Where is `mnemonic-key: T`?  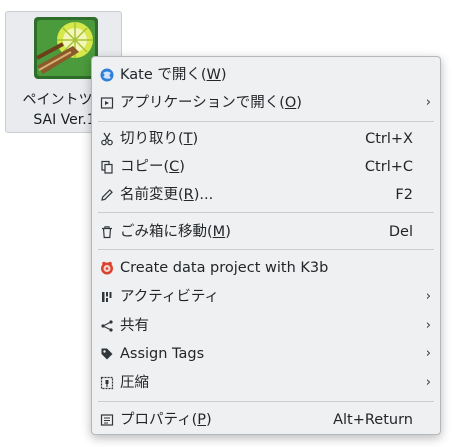
mnemonic-key: T is located at coordinates (188, 139).